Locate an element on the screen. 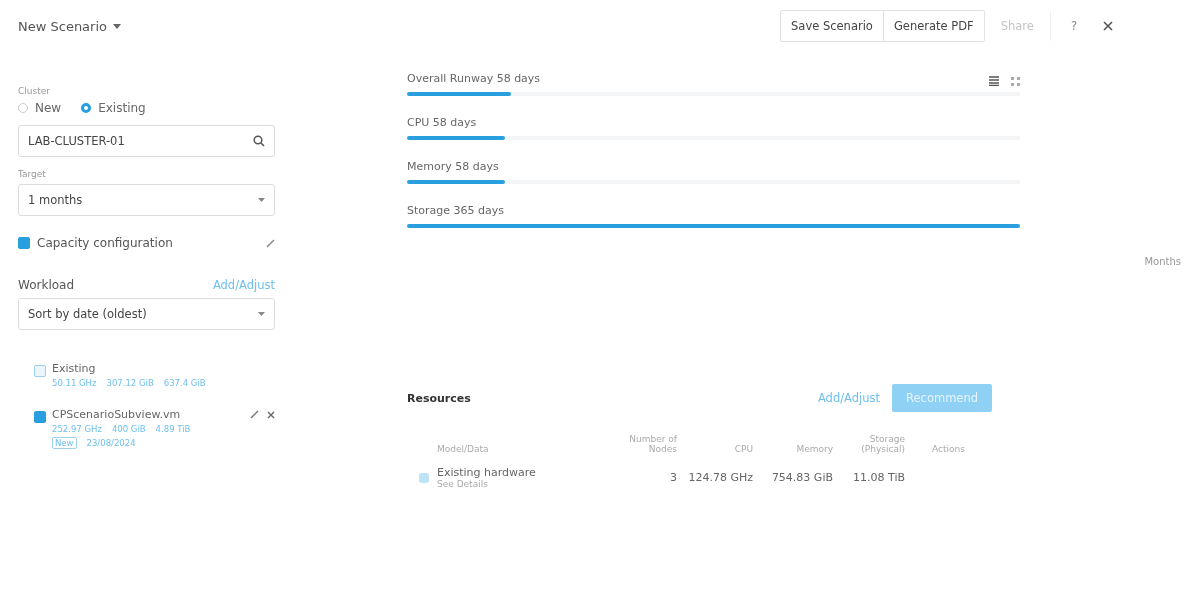  workload-stat: 4.89 TiB is located at coordinates (173, 429).